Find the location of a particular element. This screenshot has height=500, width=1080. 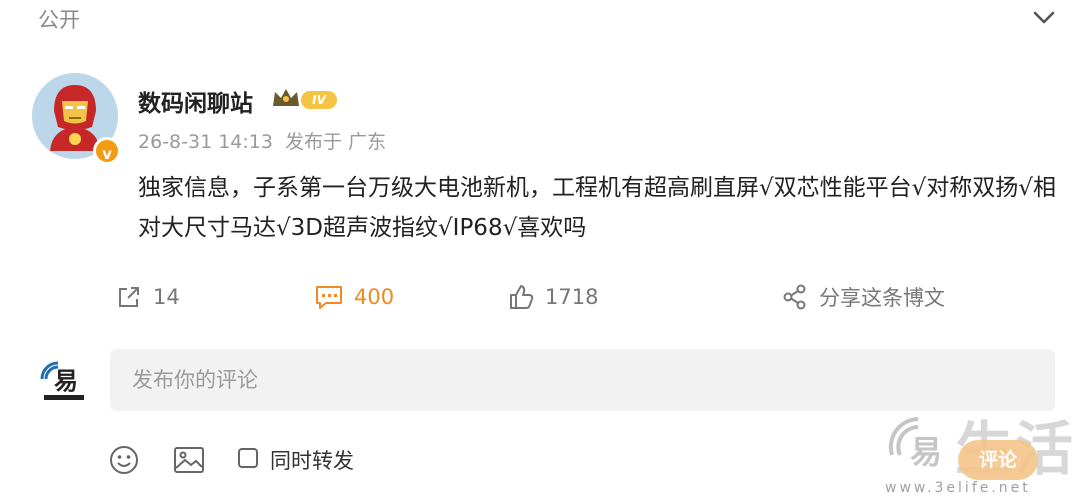

like-button: 1718 is located at coordinates (552, 297).